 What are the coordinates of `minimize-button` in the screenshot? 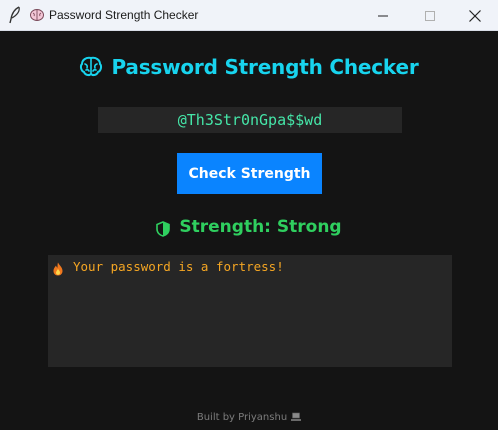 It's located at (383, 15).